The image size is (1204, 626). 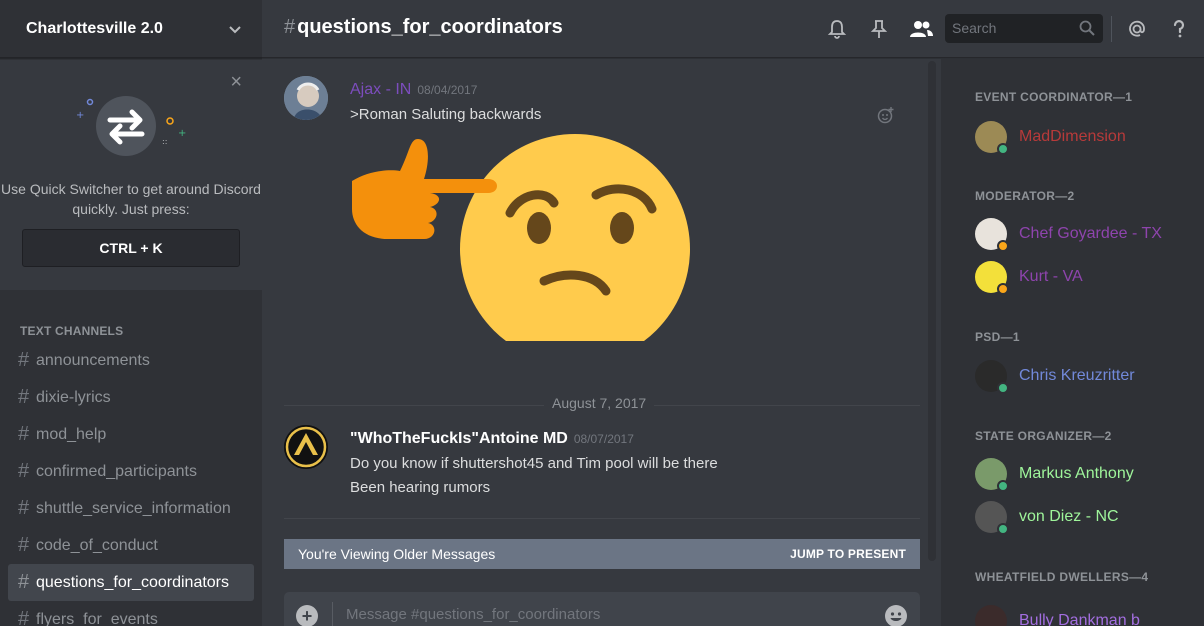 I want to click on member-name: Bully Dankman b, so click(x=1079, y=619).